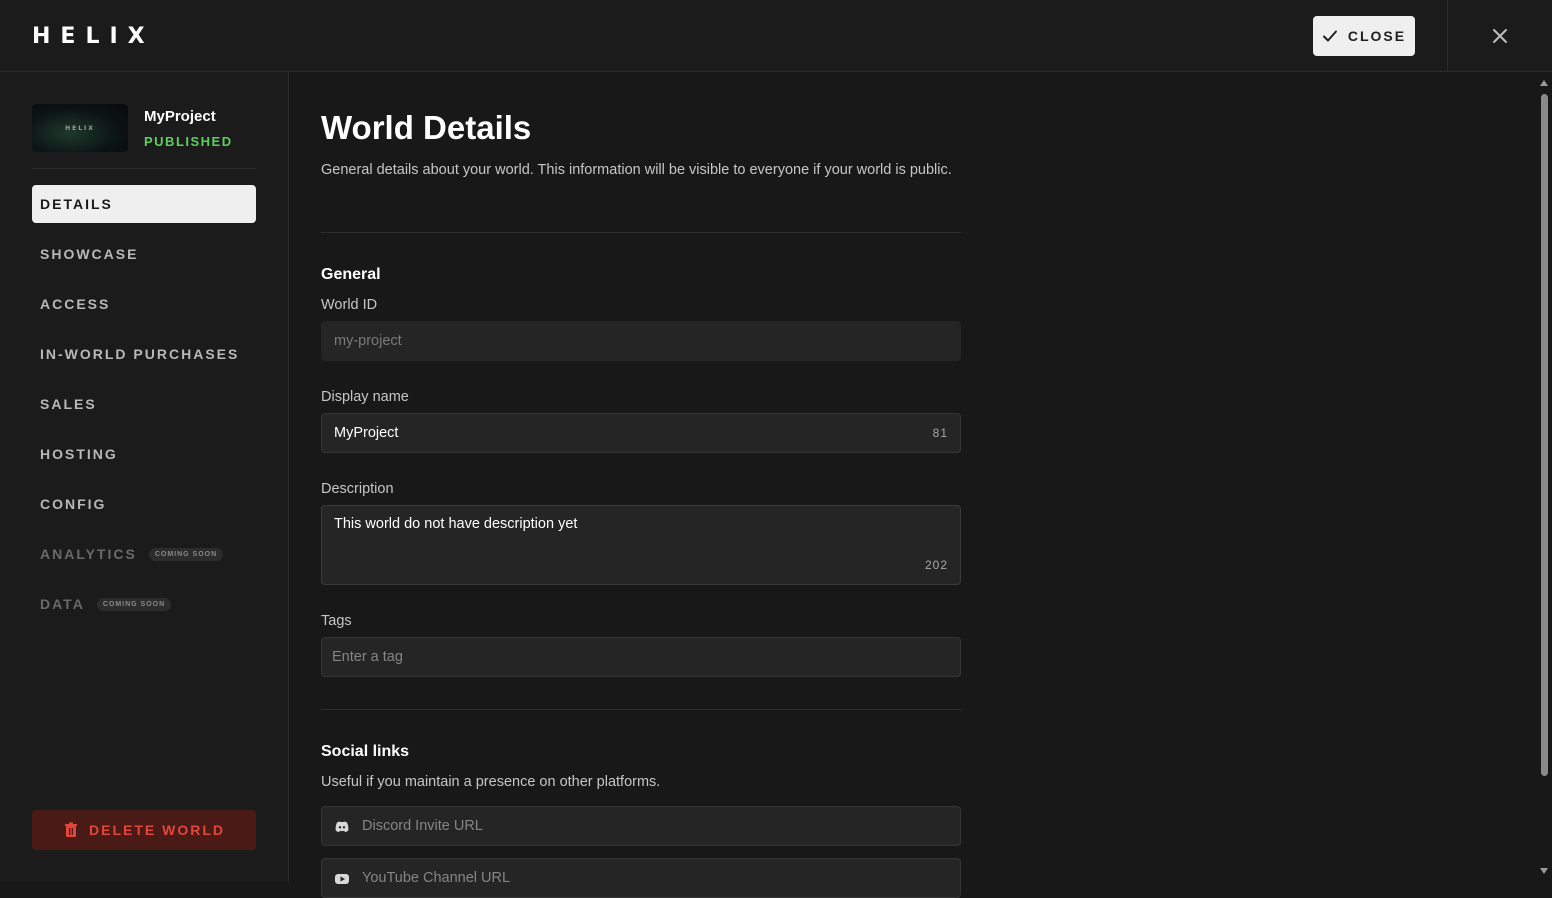 Image resolution: width=1552 pixels, height=898 pixels. What do you see at coordinates (144, 454) in the screenshot?
I see `sidebar-item-hosting: HOSTING` at bounding box center [144, 454].